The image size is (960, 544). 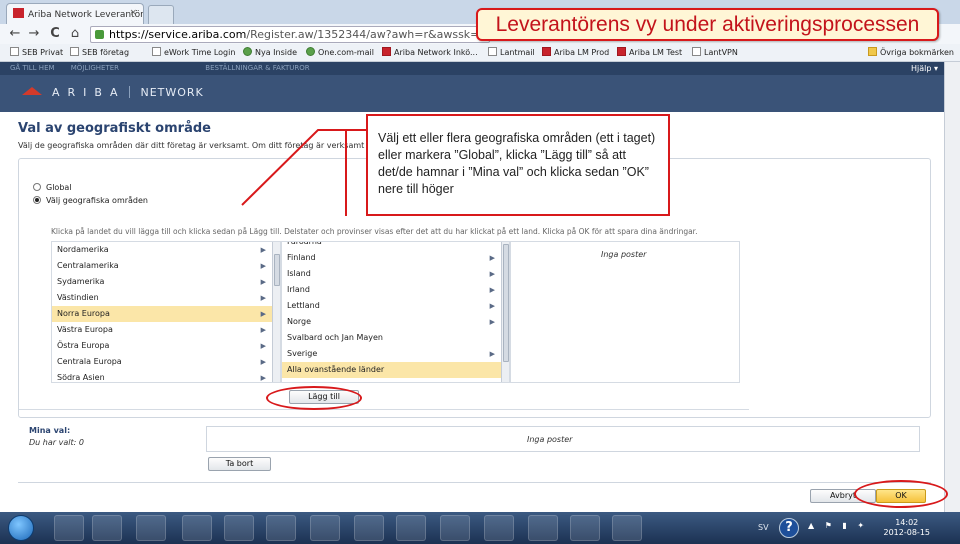 What do you see at coordinates (193, 53) in the screenshot?
I see `bookmark-item: eWork Time Login` at bounding box center [193, 53].